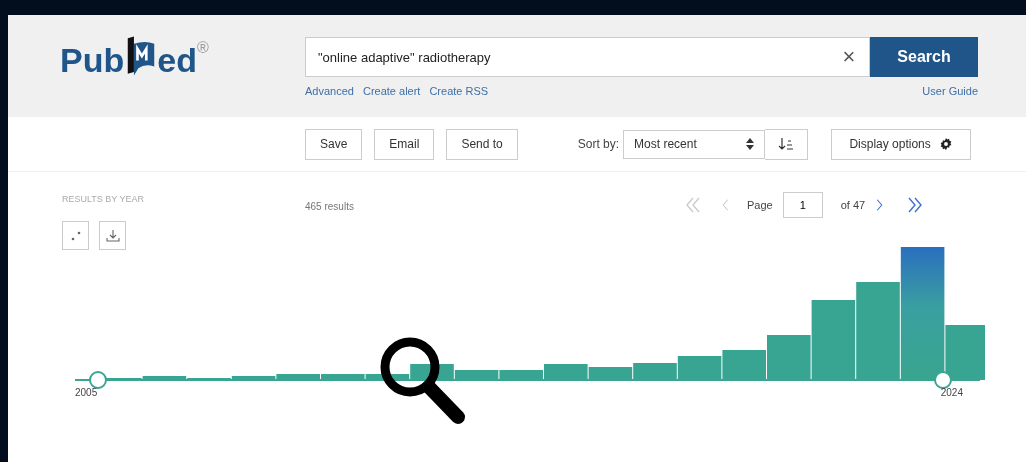 The image size is (1026, 462). Describe the element at coordinates (104, 199) in the screenshot. I see `section-title: RESULTS BY YEAR` at that location.